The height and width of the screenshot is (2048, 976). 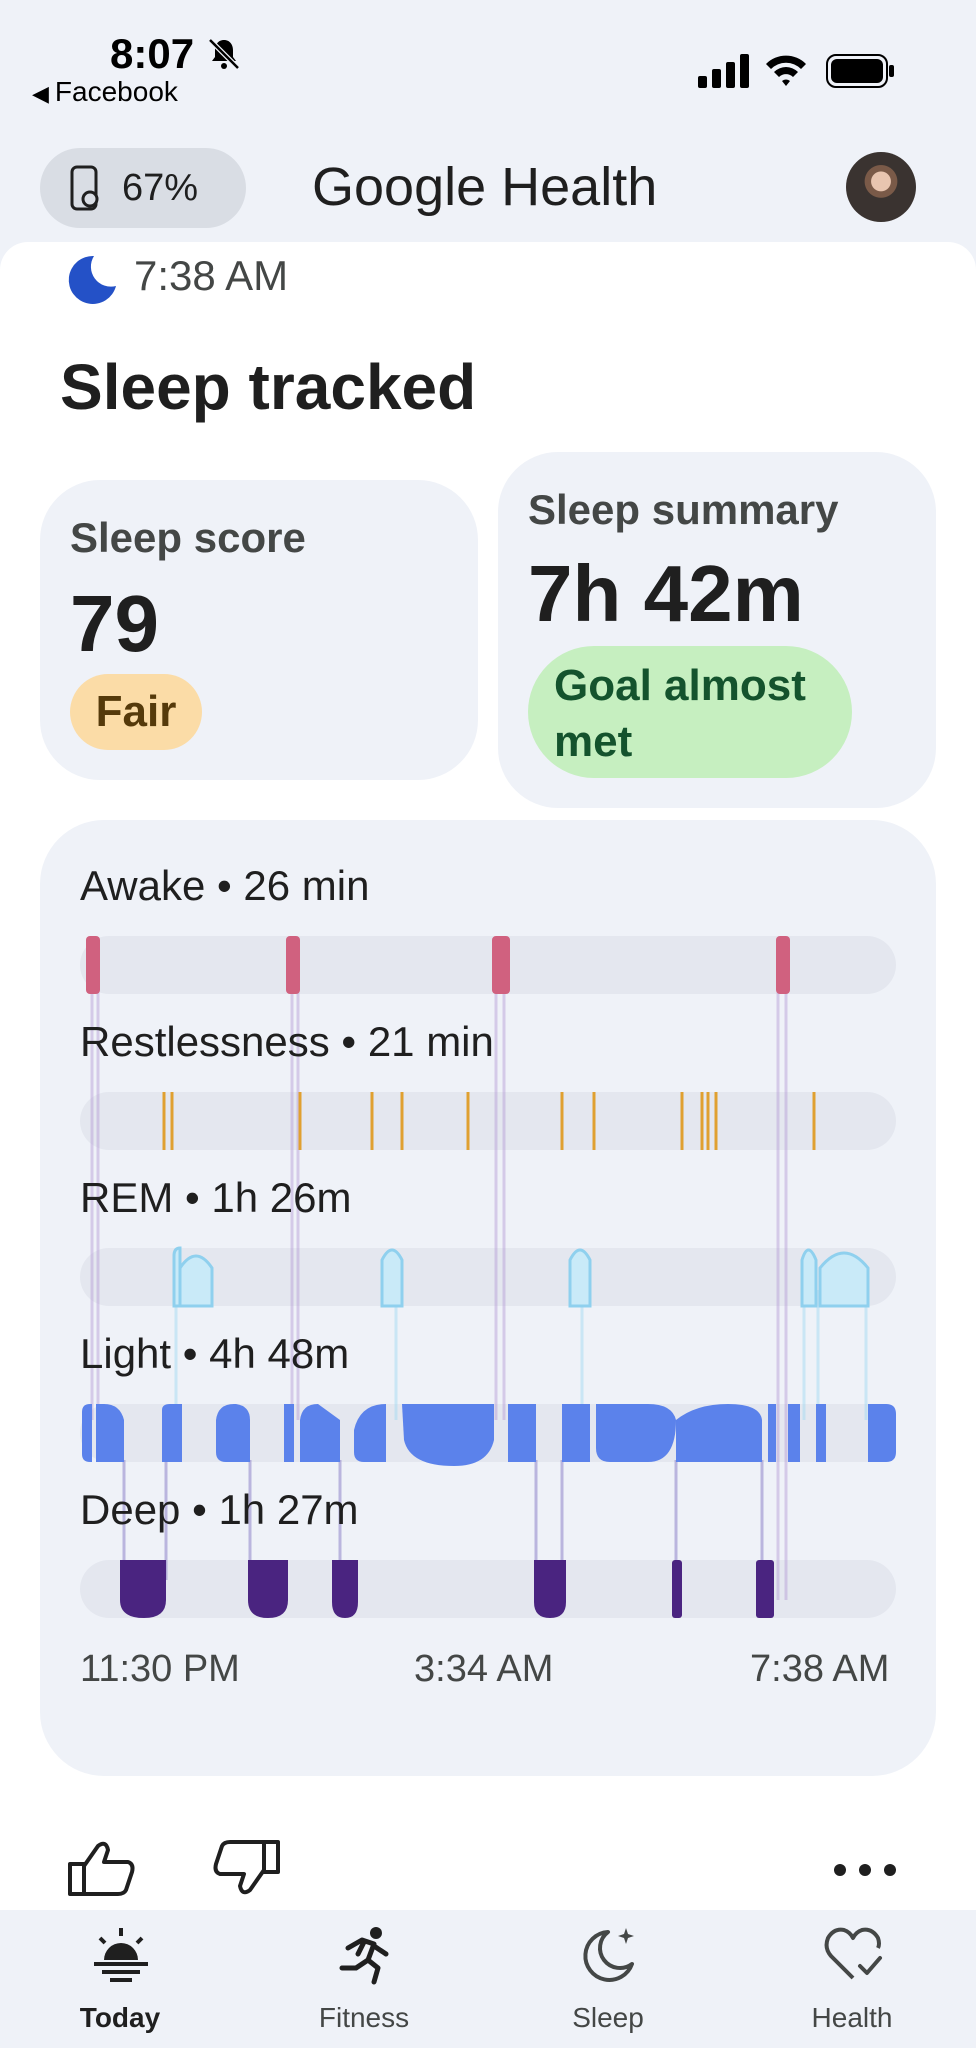 I want to click on battery-icon, so click(x=860, y=71).